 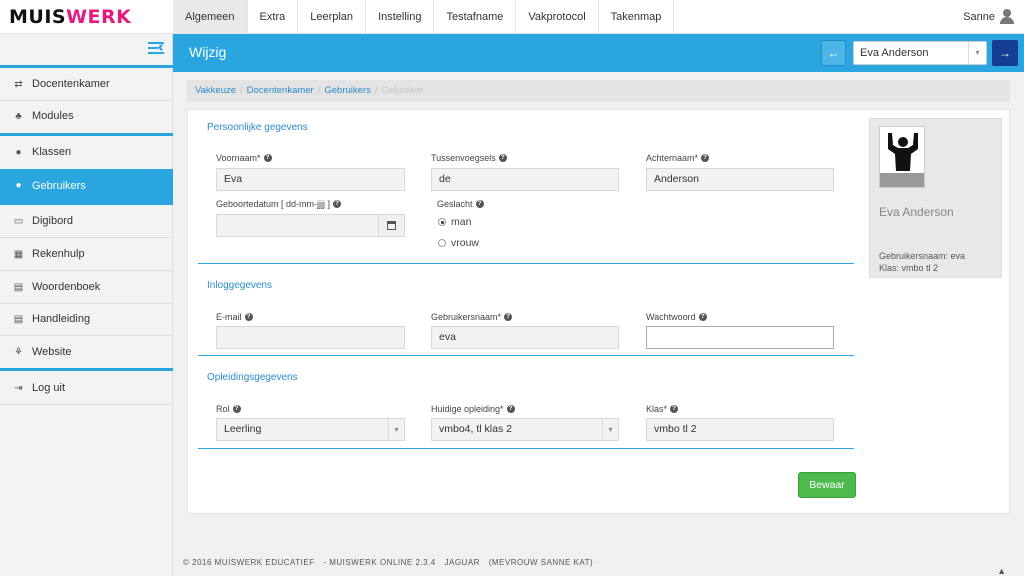 I want to click on tab-vakprotocol: Vakprotocol, so click(x=557, y=17).